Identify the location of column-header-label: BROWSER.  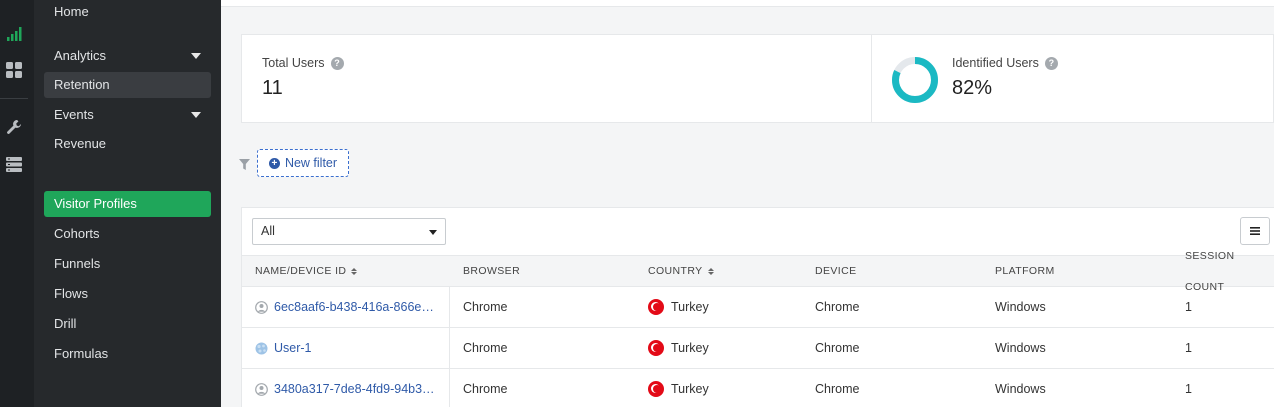
(492, 271).